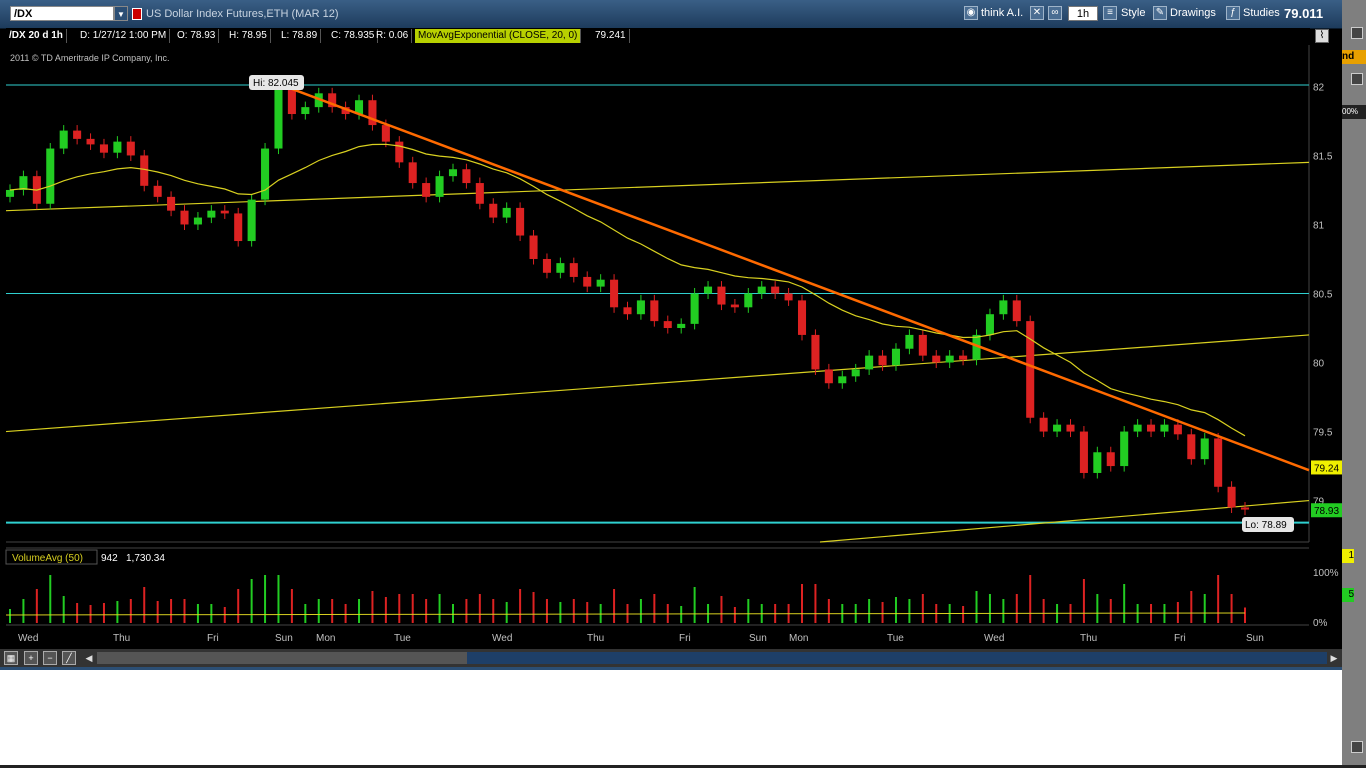 This screenshot has height=768, width=1366. What do you see at coordinates (1323, 156) in the screenshot?
I see `y-tick-label: 81.5` at bounding box center [1323, 156].